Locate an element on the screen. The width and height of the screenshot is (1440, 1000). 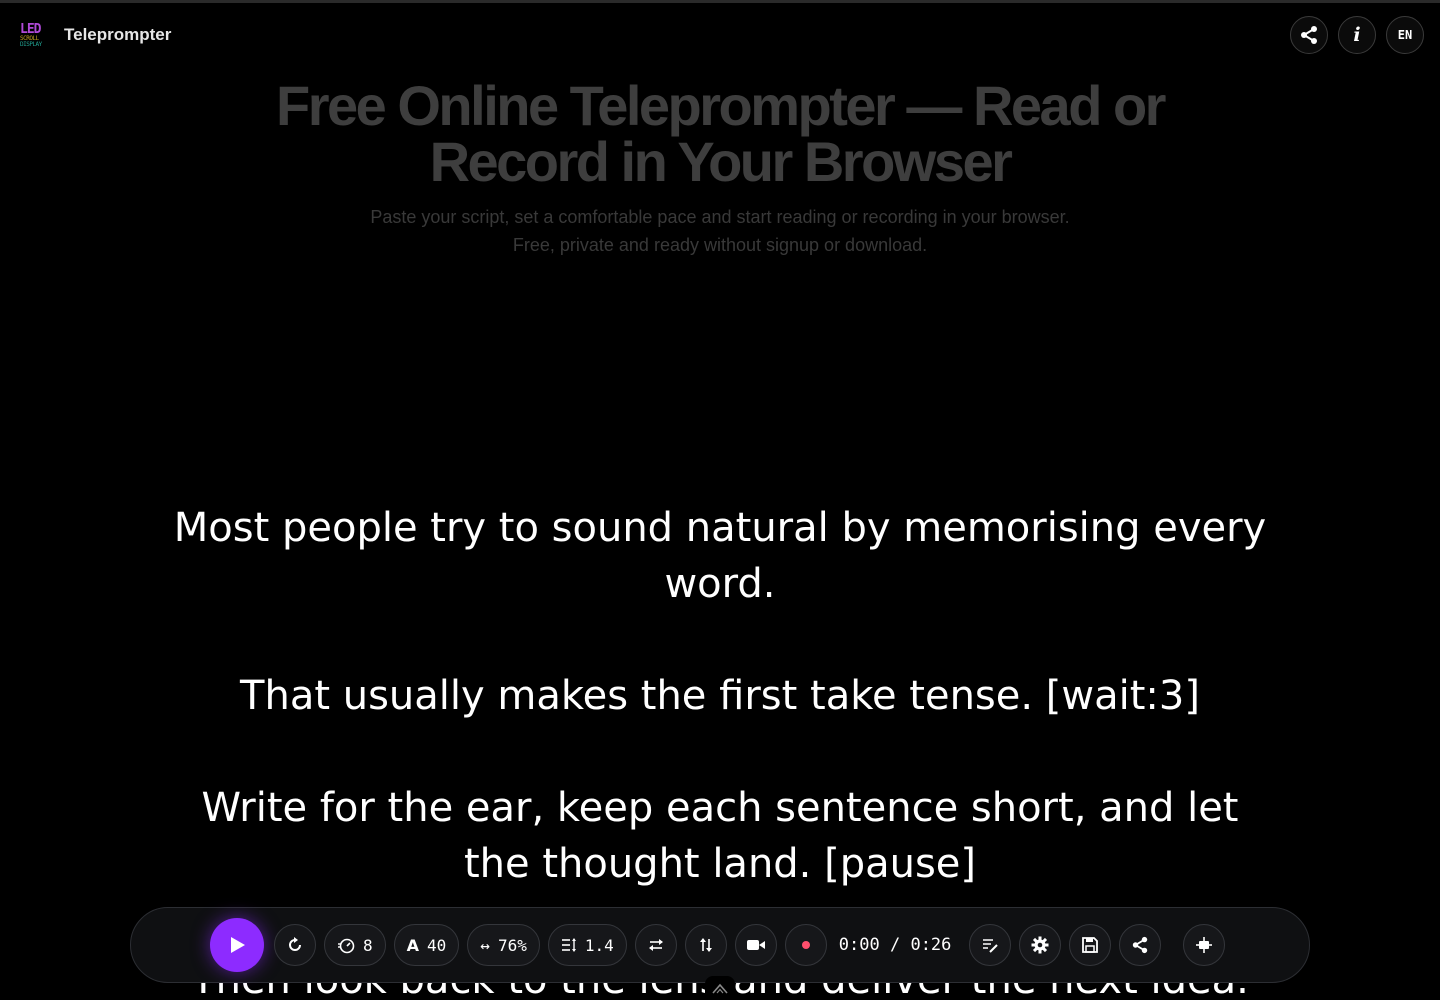
camera-button is located at coordinates (755, 945).